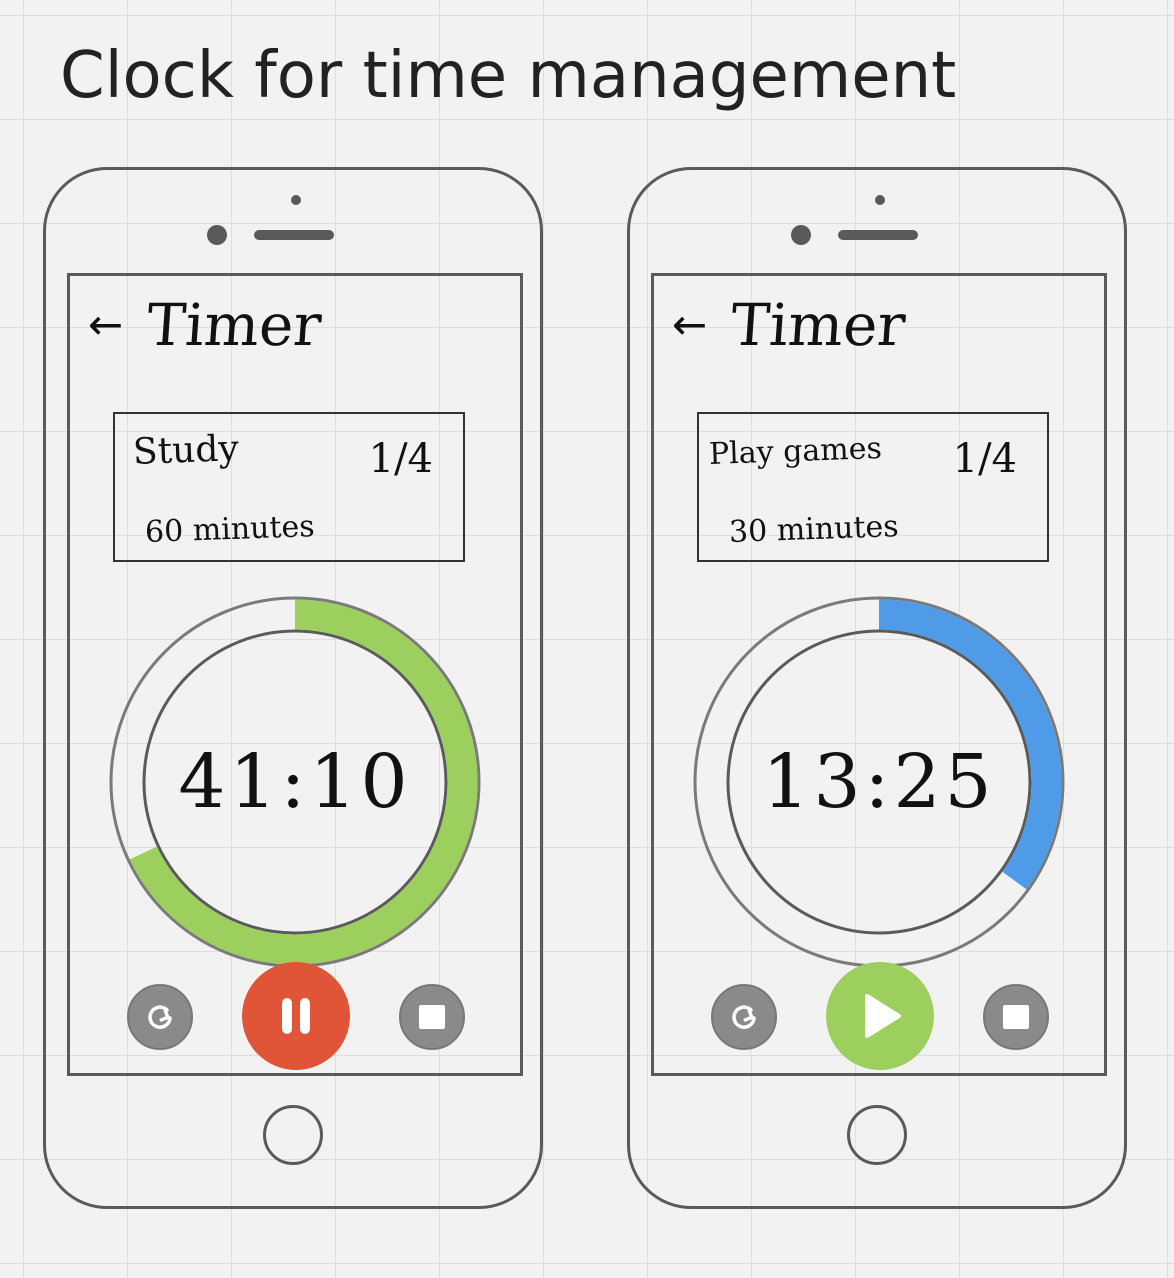 This screenshot has width=1174, height=1278. What do you see at coordinates (186, 450) in the screenshot?
I see `task-name: Study` at bounding box center [186, 450].